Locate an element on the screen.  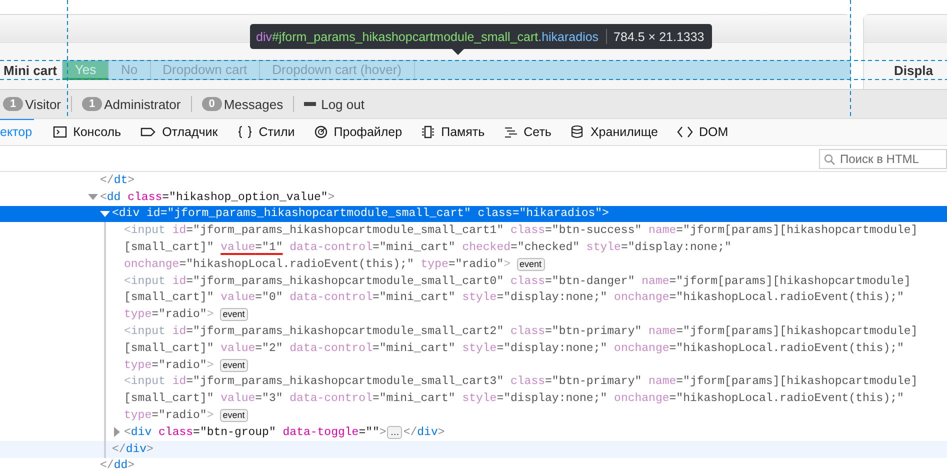
code-line: <input id="jform_params_hikashopcartmodule_small_cart3" class="btn-primary" name="jform[params][hikashopcartmodule] is located at coordinates (521, 381).